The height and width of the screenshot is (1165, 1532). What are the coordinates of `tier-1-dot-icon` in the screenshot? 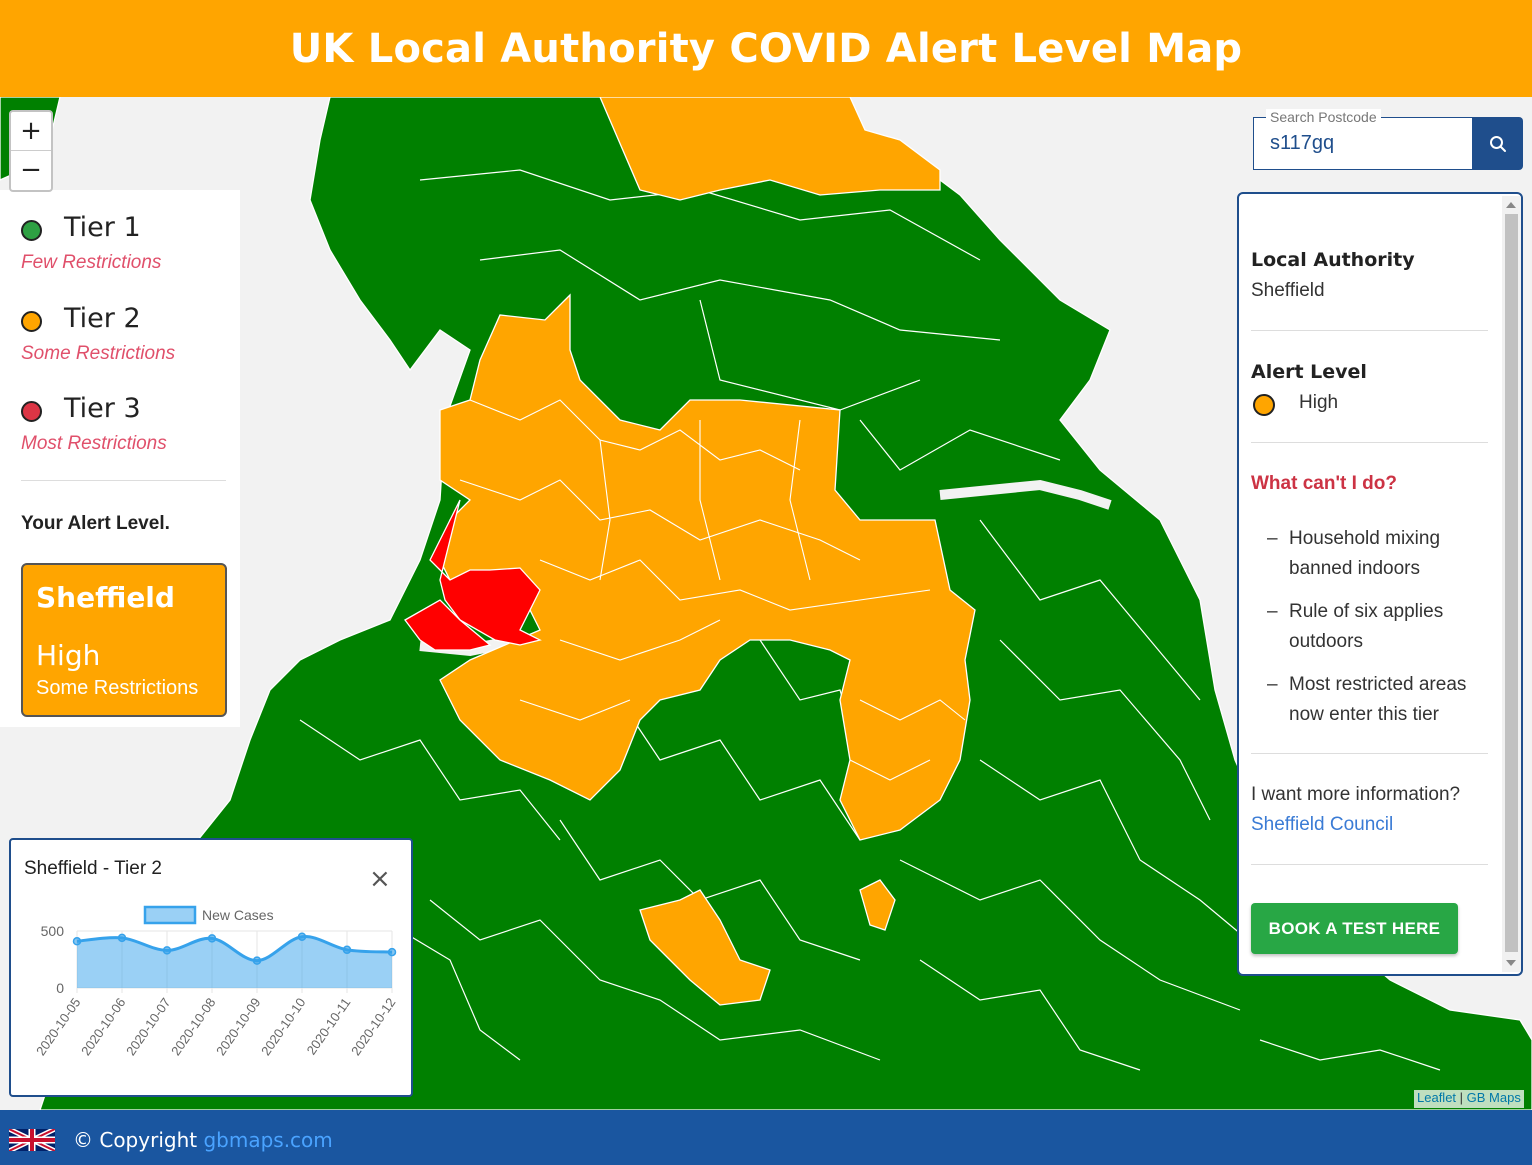 It's located at (31, 230).